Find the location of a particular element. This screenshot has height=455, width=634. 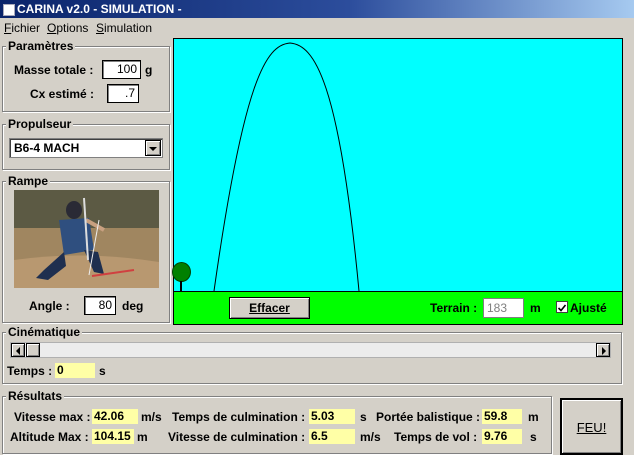

effacer-button: Effacer is located at coordinates (269, 308).